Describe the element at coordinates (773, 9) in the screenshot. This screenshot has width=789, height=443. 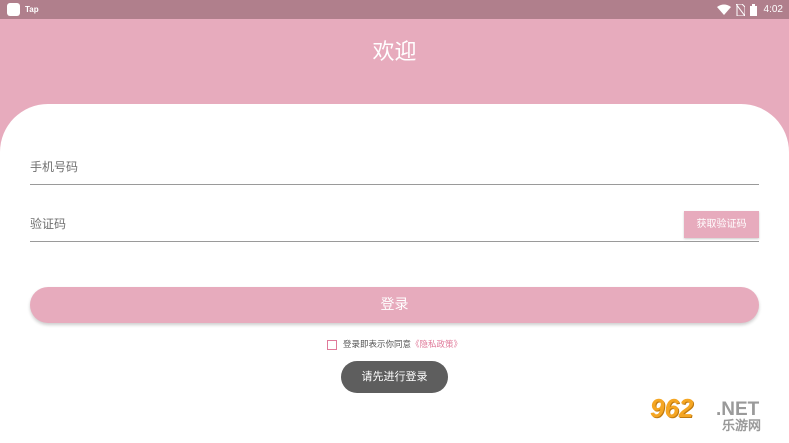
I see `status-time: 4:02` at that location.